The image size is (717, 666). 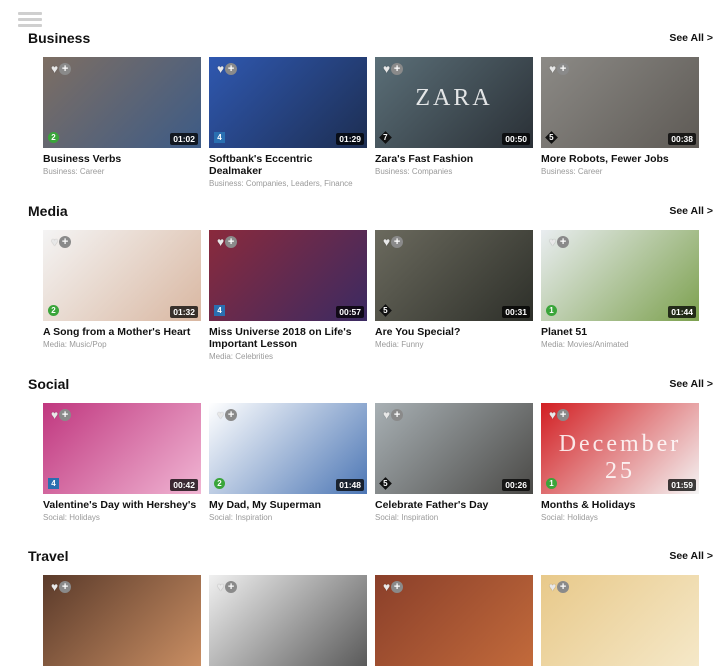 I want to click on video-thumbnail: ♥ +4 00:42, so click(x=122, y=448).